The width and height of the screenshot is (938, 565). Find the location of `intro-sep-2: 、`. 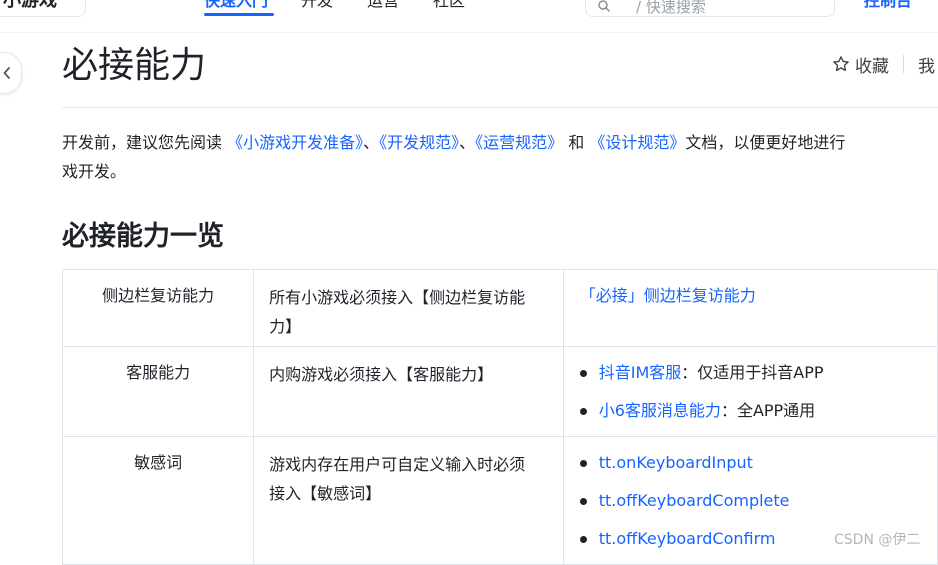

intro-sep-2: 、 is located at coordinates (467, 142).